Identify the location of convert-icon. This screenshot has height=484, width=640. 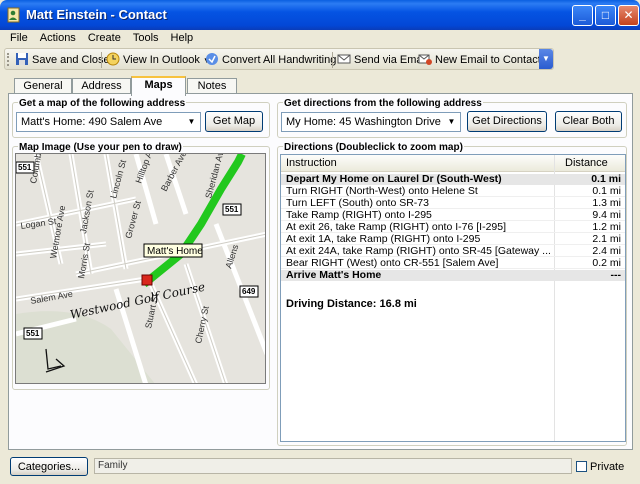
(212, 59).